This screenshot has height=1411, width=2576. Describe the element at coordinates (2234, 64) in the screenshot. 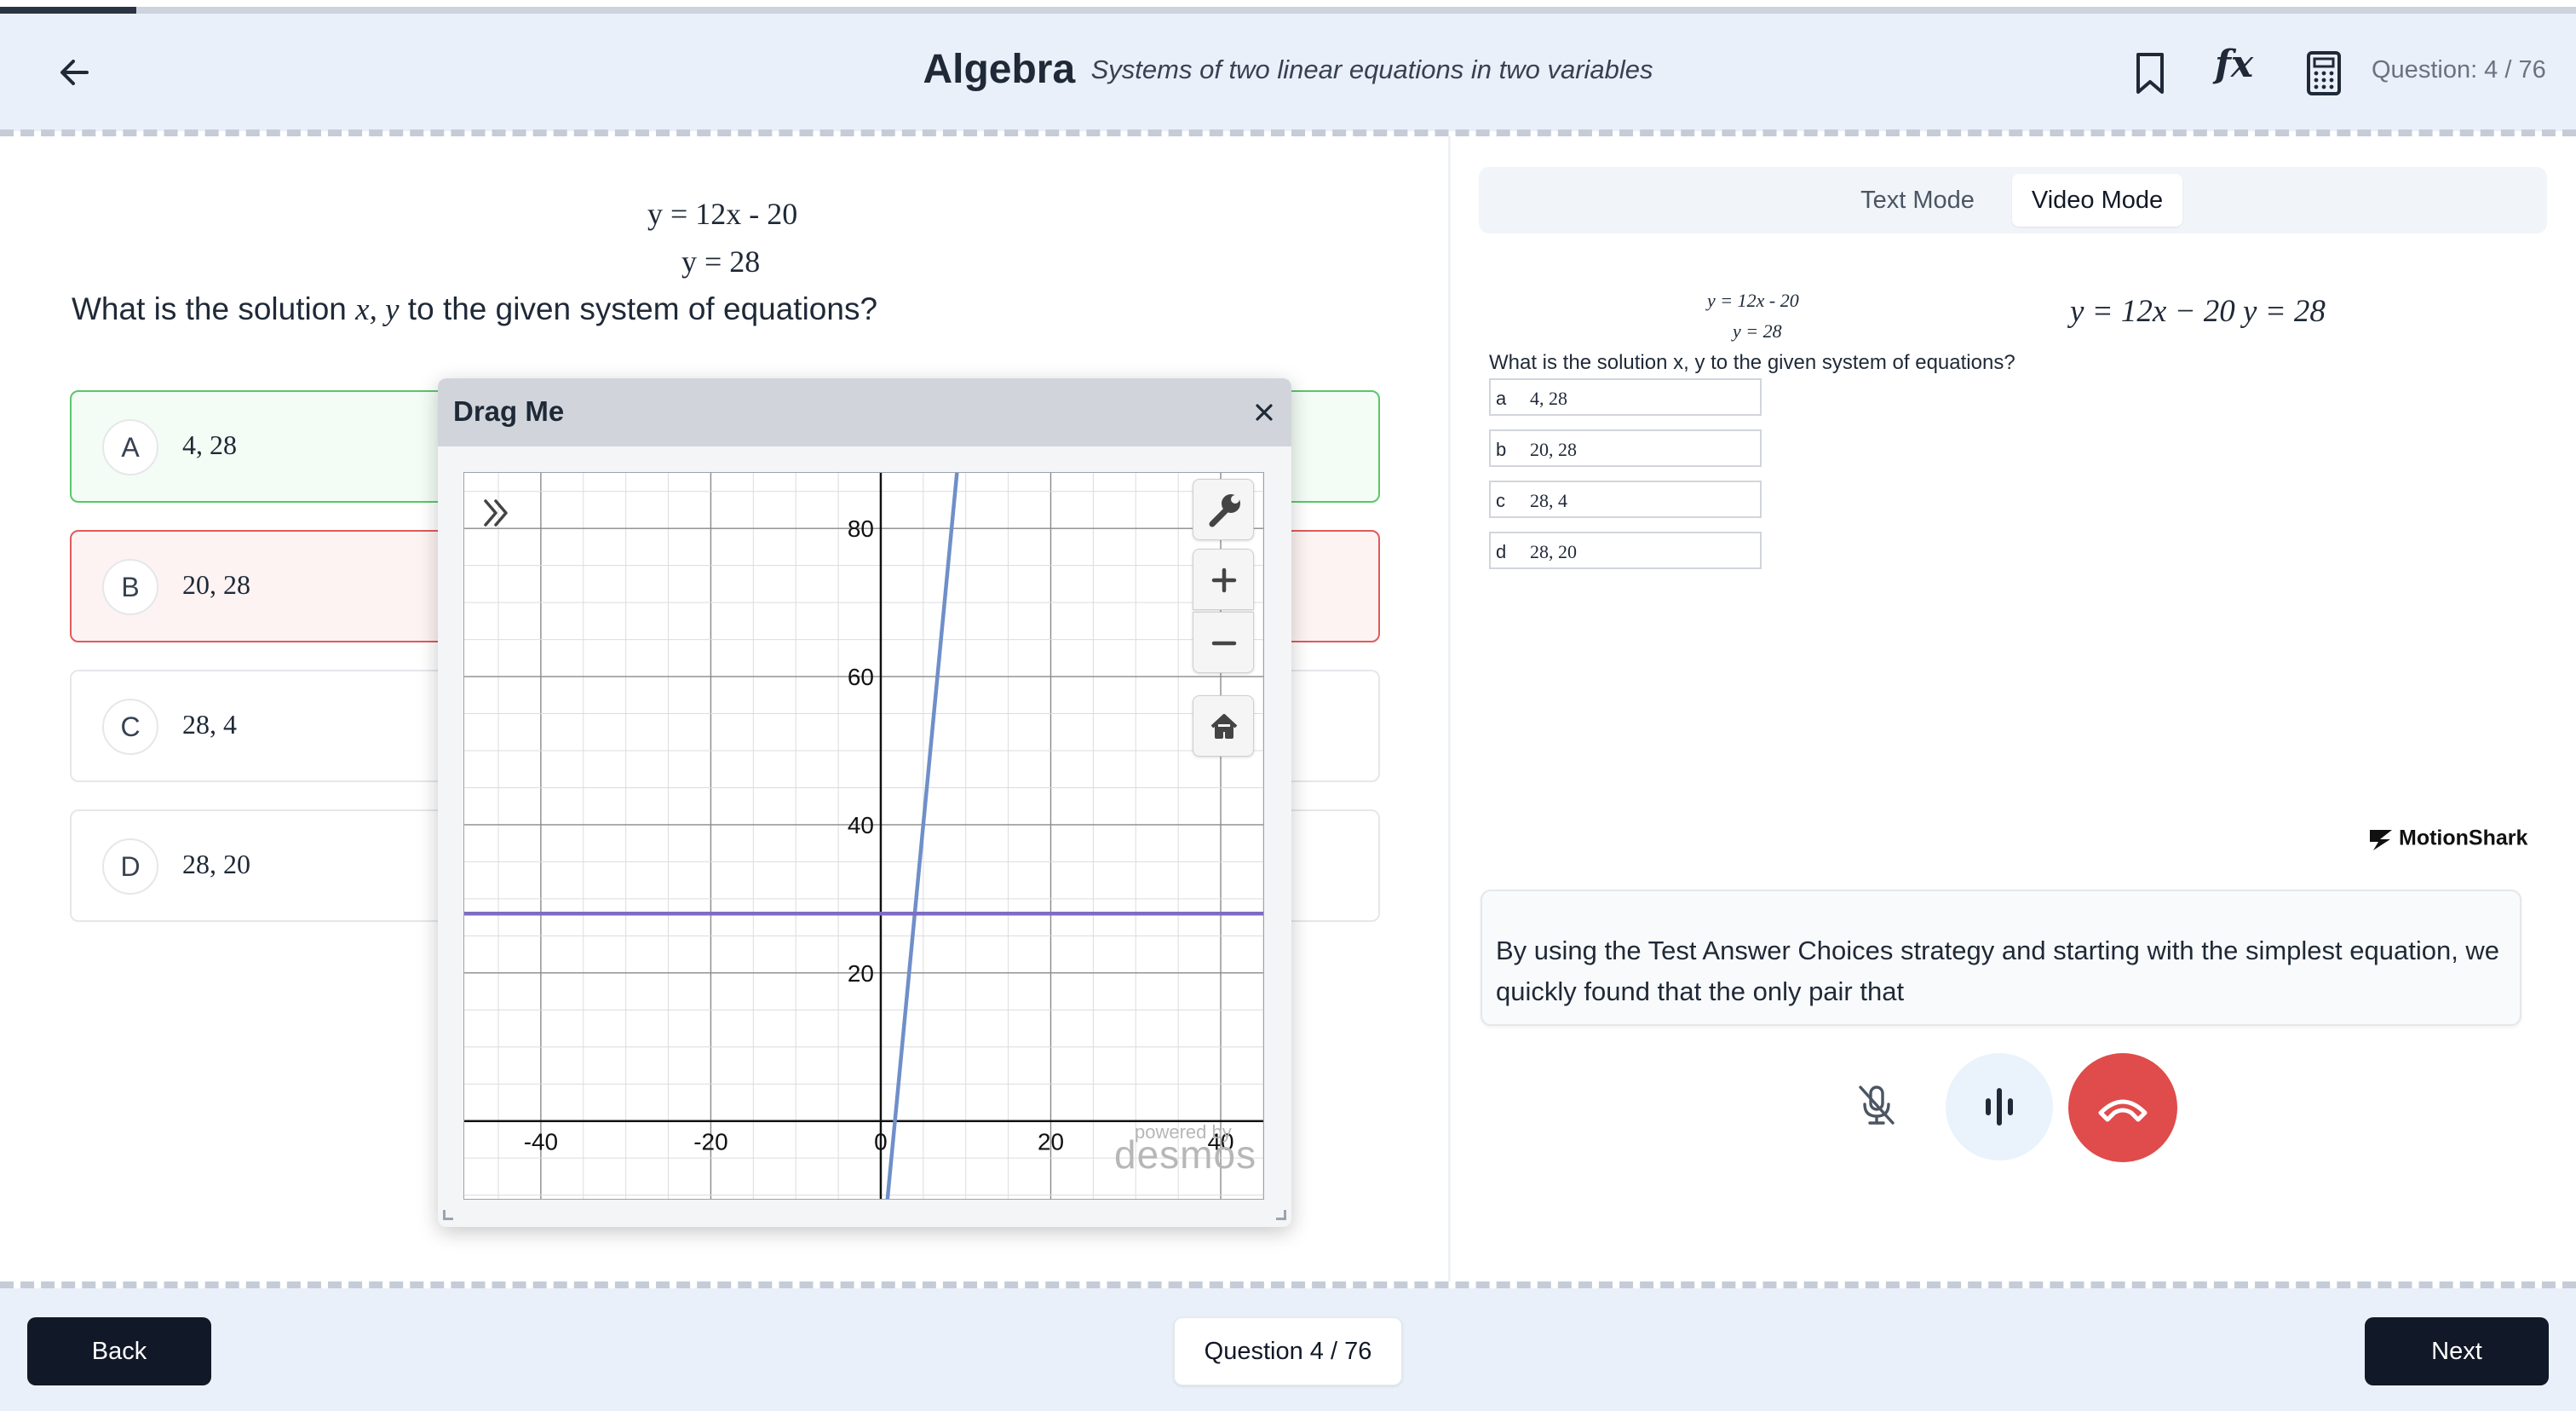

I see `formula-icon: fx` at that location.